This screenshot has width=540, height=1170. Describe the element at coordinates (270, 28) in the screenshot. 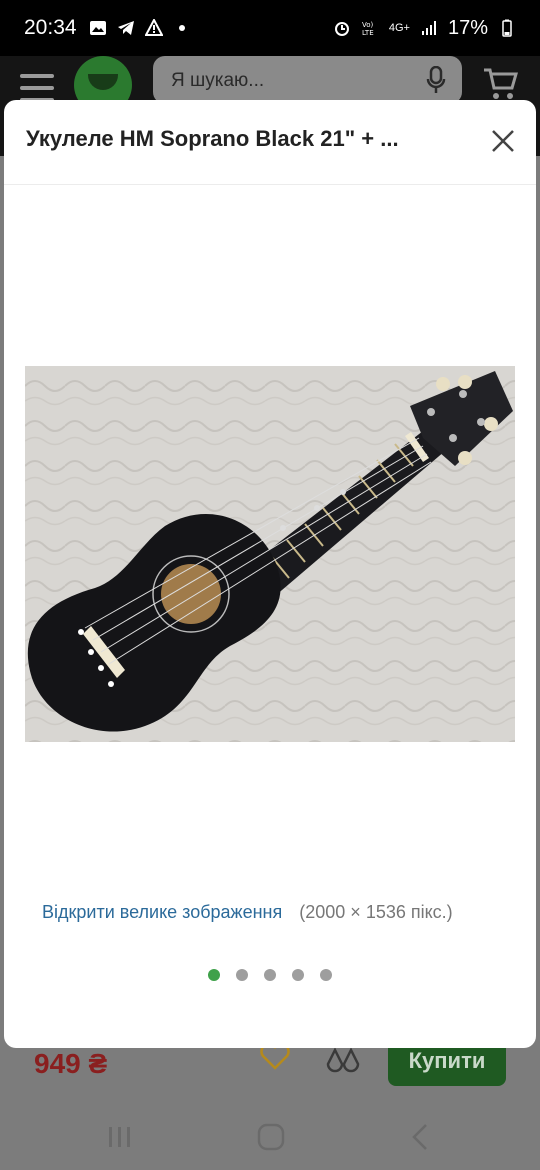

I see `status-bar: 20:34 Vo) LTE 4G+ 17%` at that location.